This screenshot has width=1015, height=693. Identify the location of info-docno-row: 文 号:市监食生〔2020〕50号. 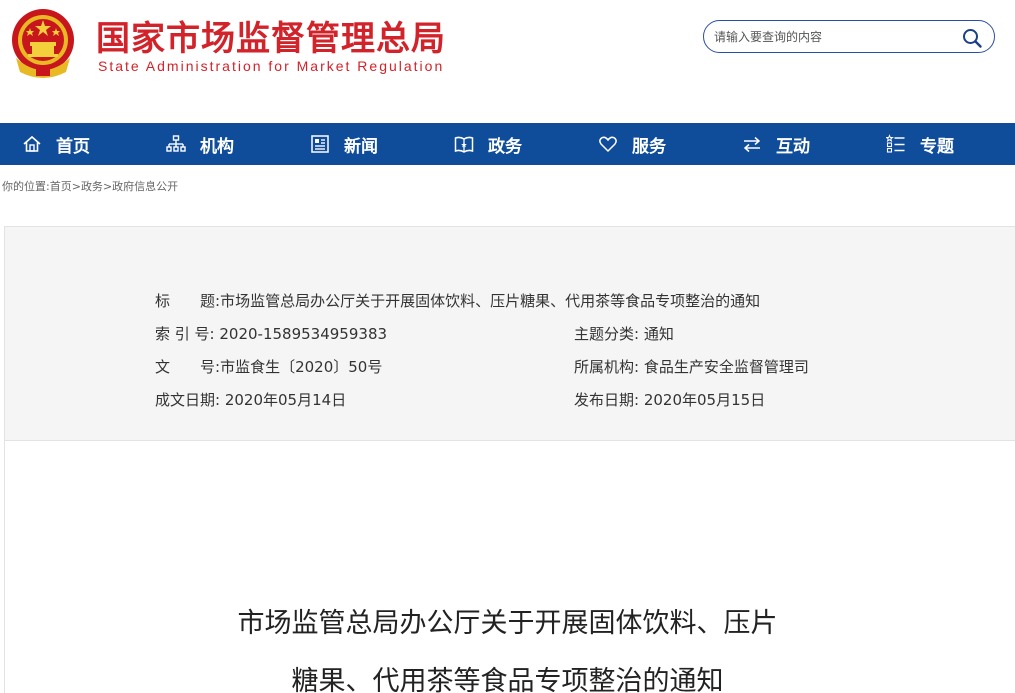
(268, 366).